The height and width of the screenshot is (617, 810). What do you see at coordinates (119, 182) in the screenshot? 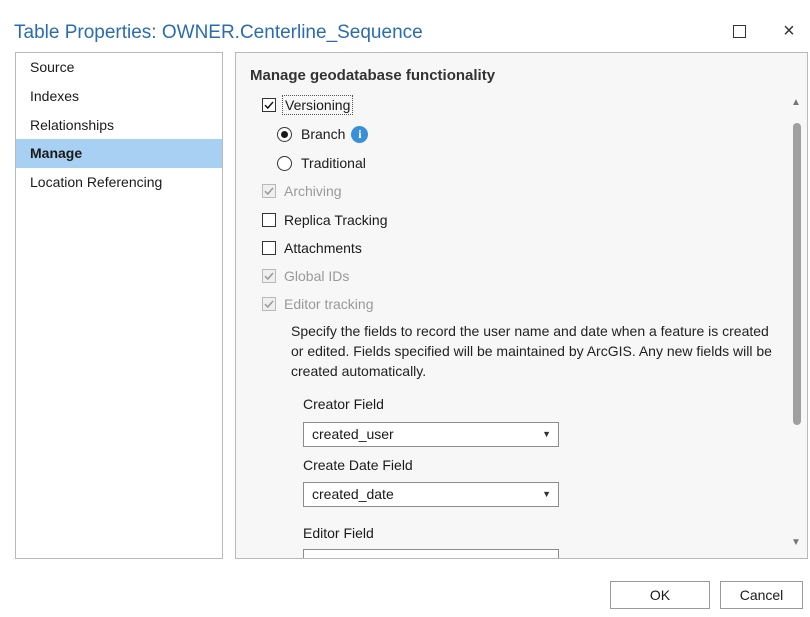
I see `sidebar-item-location-referencing: Location Referencing` at bounding box center [119, 182].